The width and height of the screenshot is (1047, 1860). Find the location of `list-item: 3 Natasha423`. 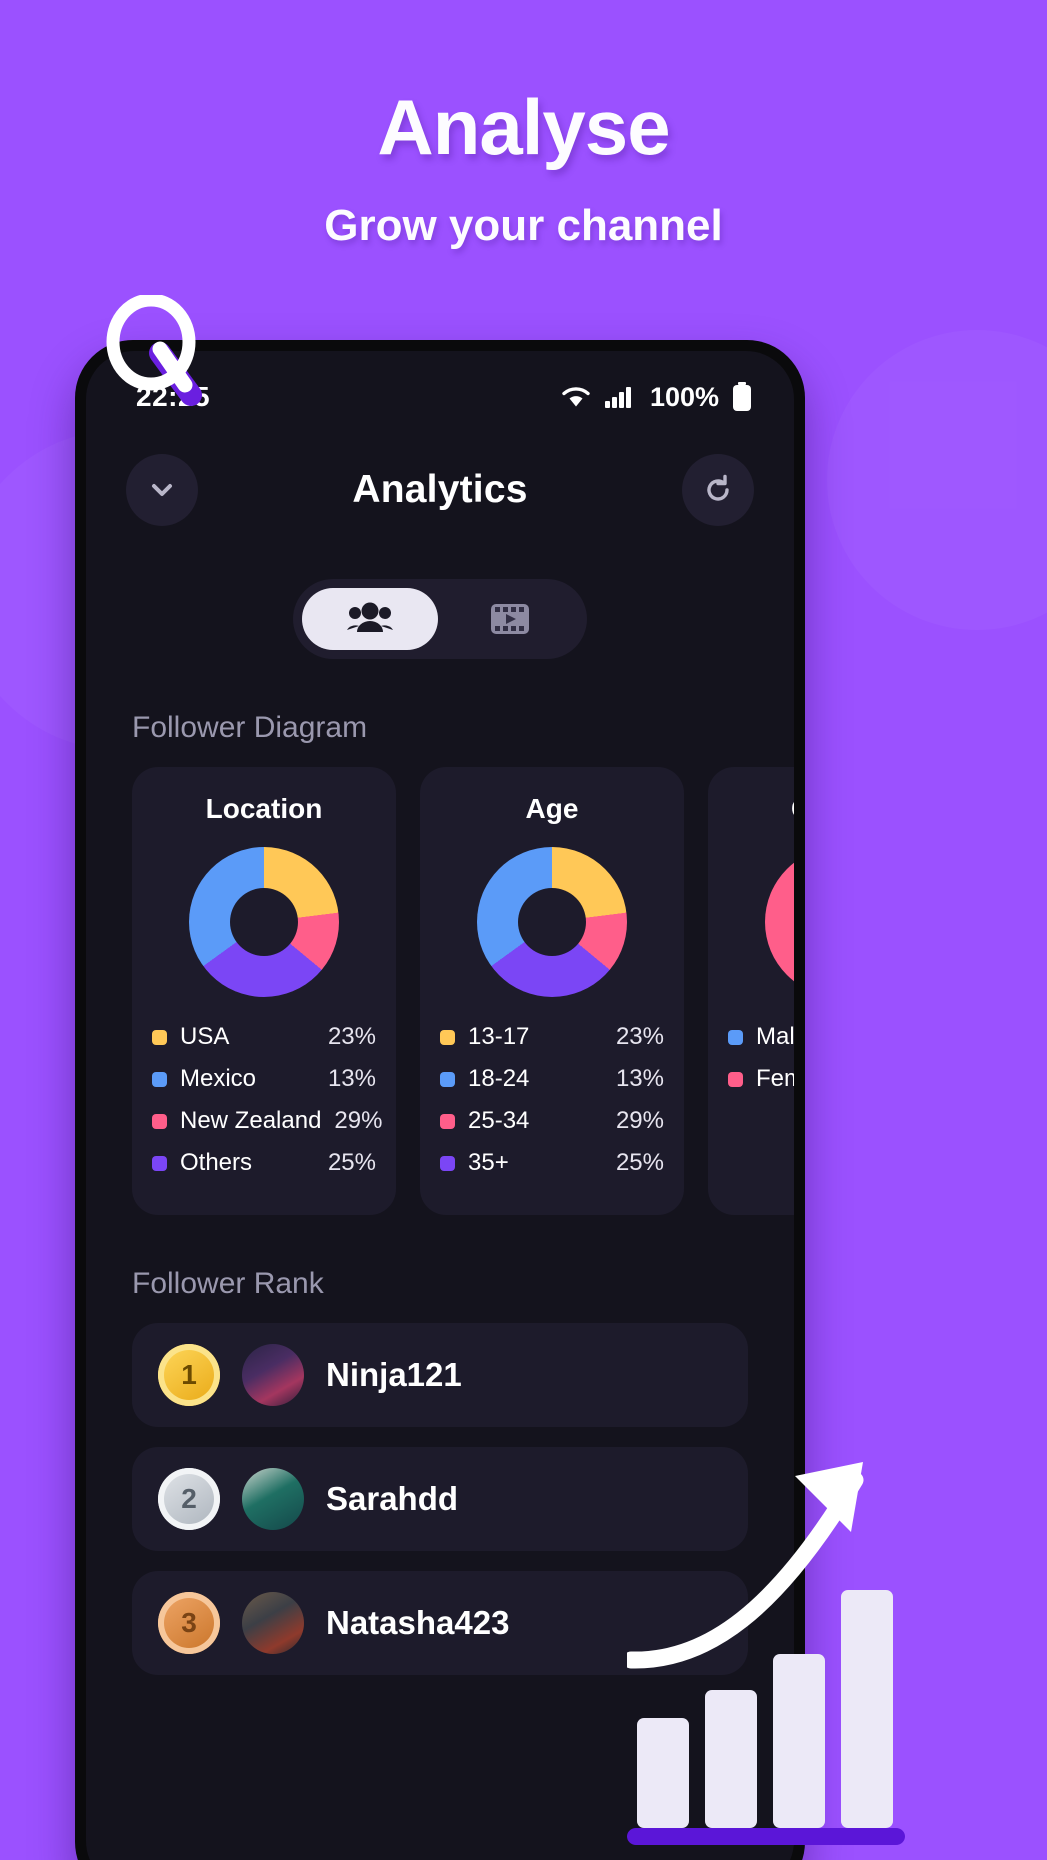

list-item: 3 Natasha423 is located at coordinates (440, 1623).